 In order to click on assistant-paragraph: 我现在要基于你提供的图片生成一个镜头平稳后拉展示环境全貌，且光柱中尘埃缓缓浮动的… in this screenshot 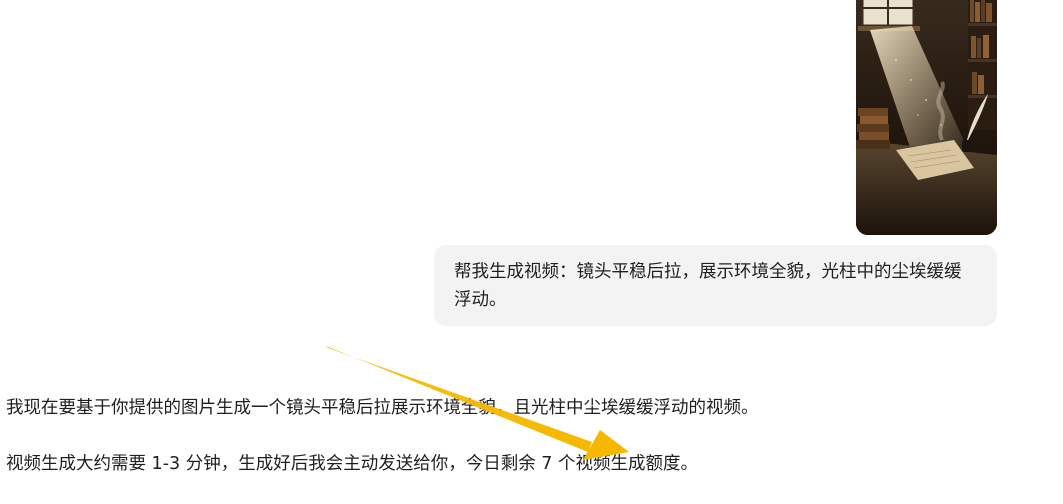, I will do `click(382, 408)`.